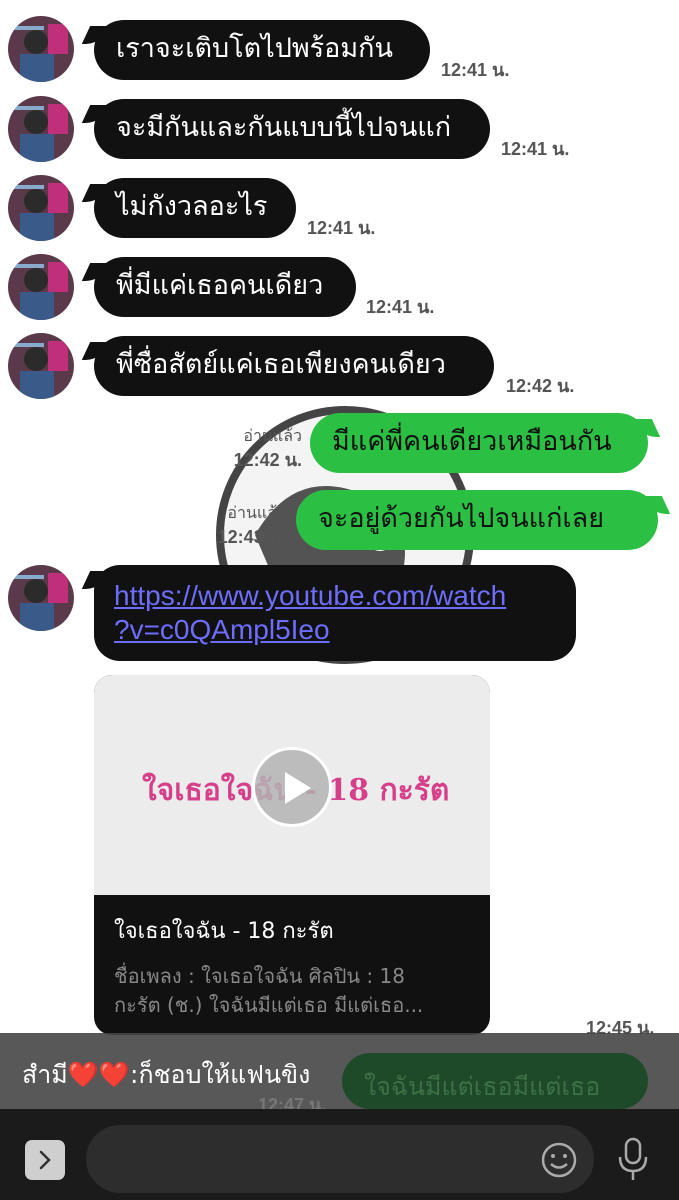 This screenshot has width=679, height=1200. I want to click on incoming-message: ไม่กังวลอะไร, so click(195, 208).